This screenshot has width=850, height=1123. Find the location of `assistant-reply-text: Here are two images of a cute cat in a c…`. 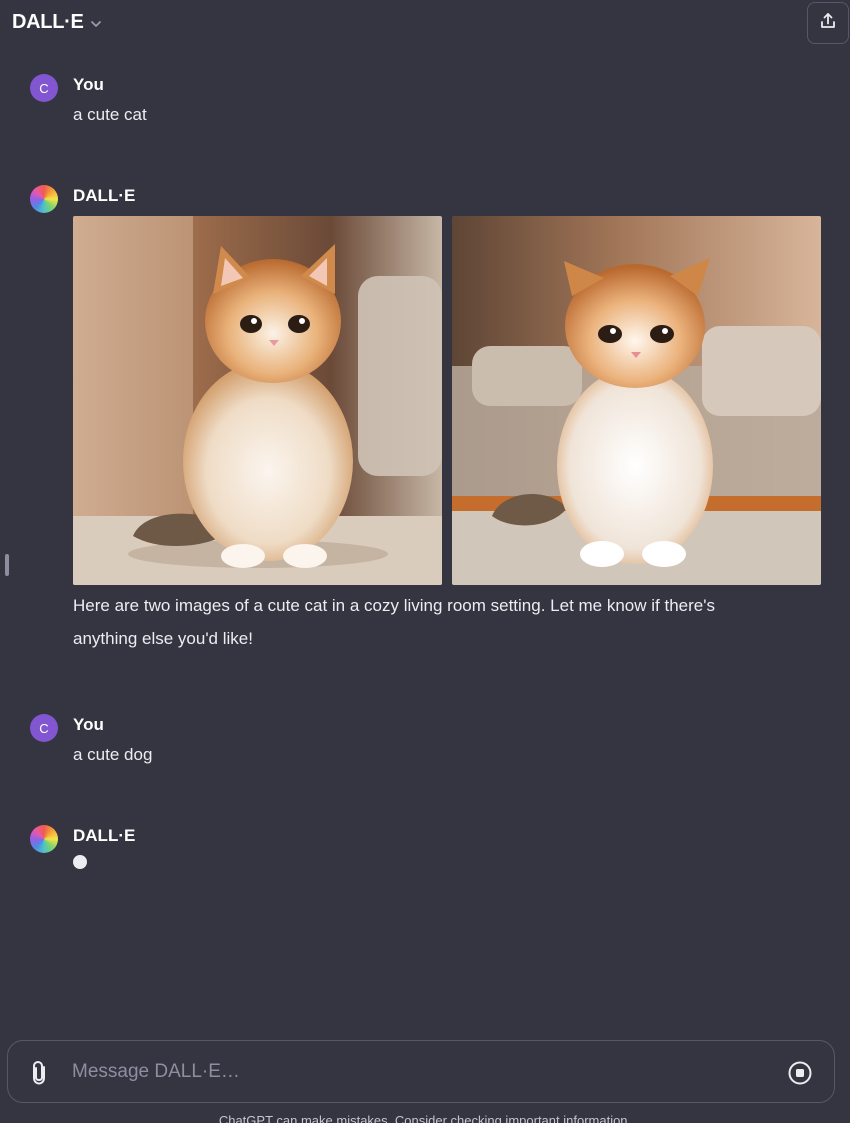

assistant-reply-text: Here are two images of a cute cat in a c… is located at coordinates (425, 624).